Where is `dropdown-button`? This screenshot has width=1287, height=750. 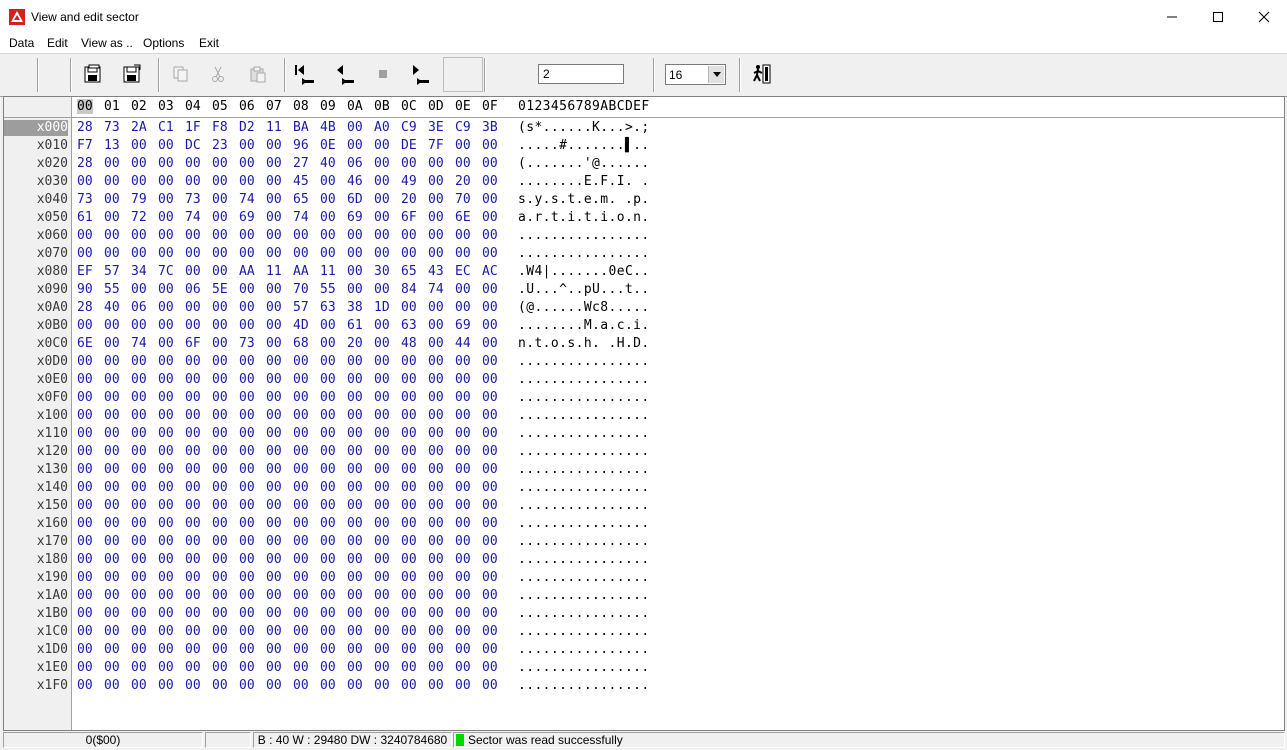
dropdown-button is located at coordinates (716, 74).